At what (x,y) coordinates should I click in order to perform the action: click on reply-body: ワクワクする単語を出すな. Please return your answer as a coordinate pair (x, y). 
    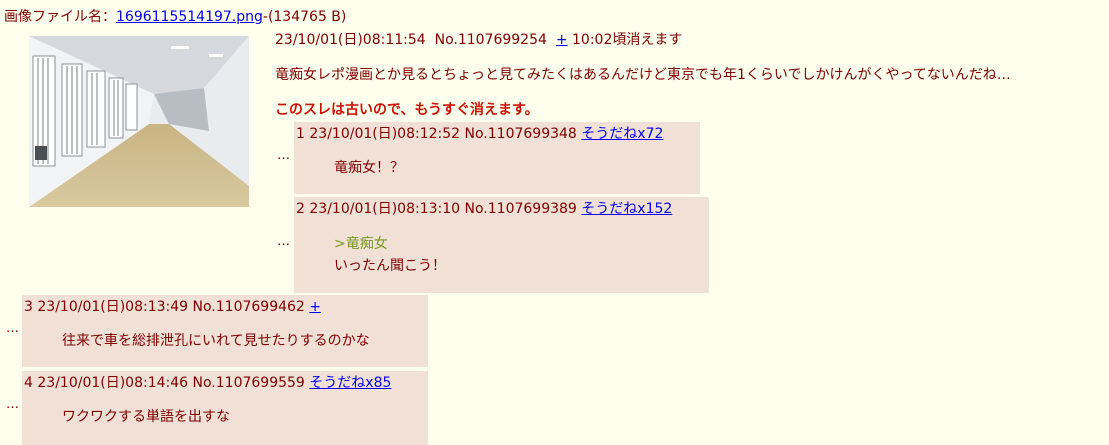
    Looking at the image, I should click on (146, 417).